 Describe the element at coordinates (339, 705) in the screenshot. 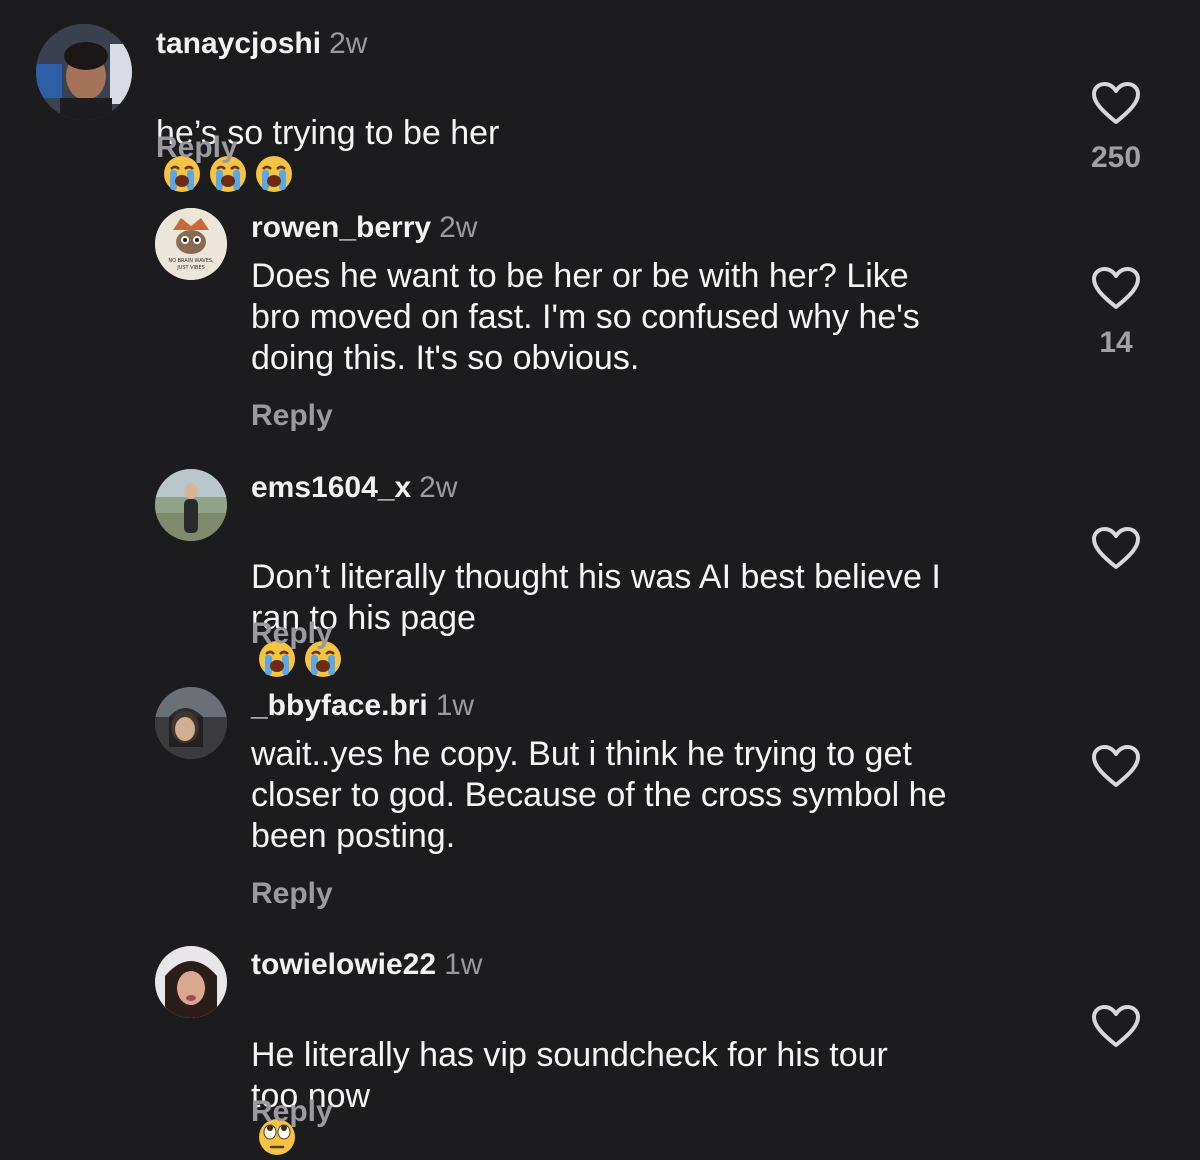

I see `username: _bbyface.bri` at that location.